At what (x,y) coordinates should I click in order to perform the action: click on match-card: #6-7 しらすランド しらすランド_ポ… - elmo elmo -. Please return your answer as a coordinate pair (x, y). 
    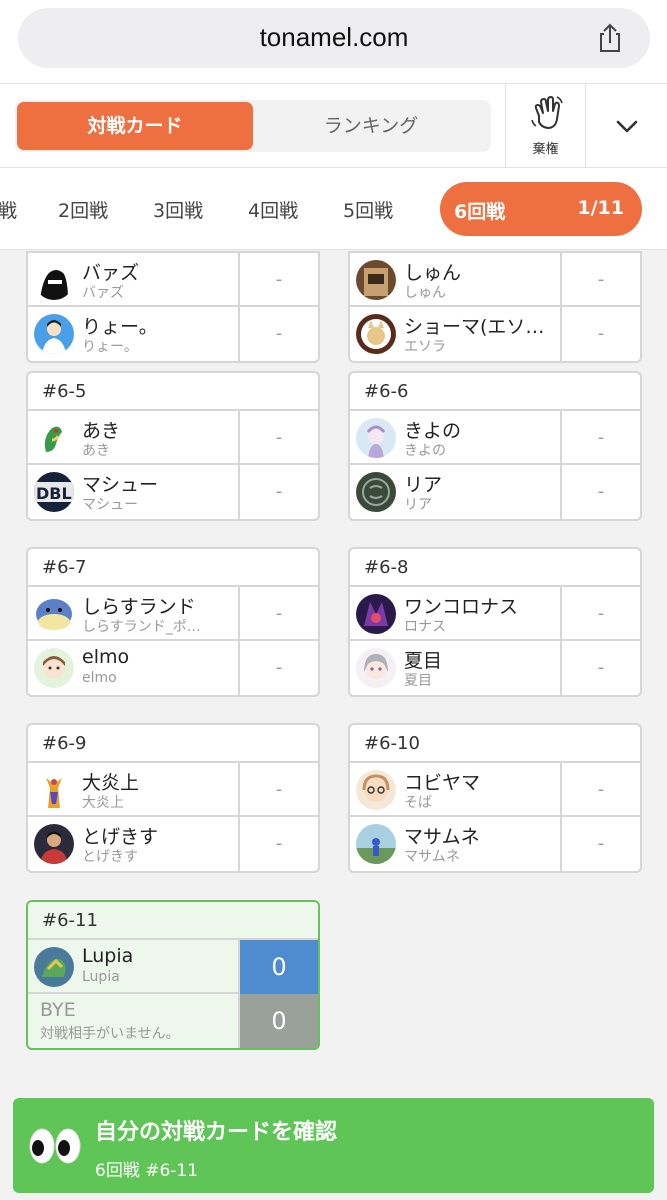
    Looking at the image, I should click on (173, 622).